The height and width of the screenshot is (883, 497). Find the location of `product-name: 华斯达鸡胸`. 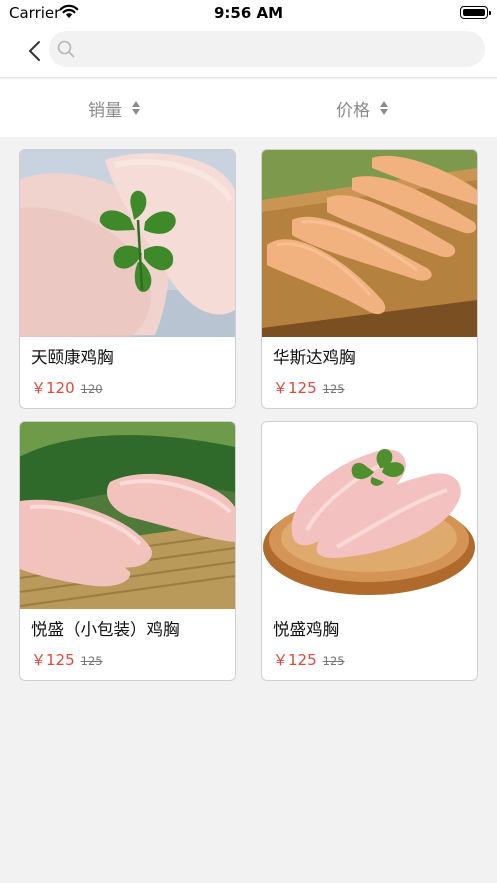

product-name: 华斯达鸡胸 is located at coordinates (314, 357).